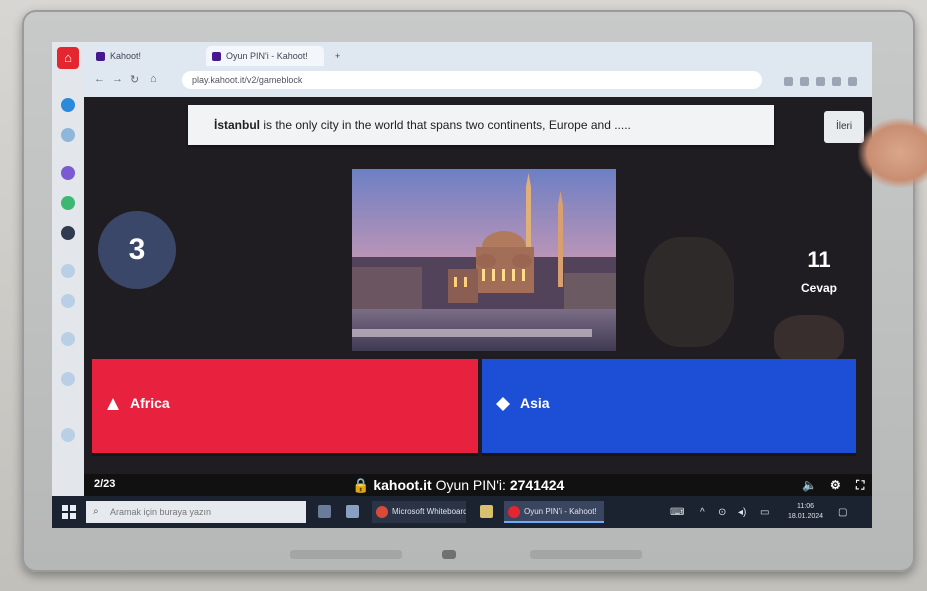  What do you see at coordinates (472, 80) in the screenshot?
I see `address-bar: play.kahoot.it/v2/gameblock` at bounding box center [472, 80].